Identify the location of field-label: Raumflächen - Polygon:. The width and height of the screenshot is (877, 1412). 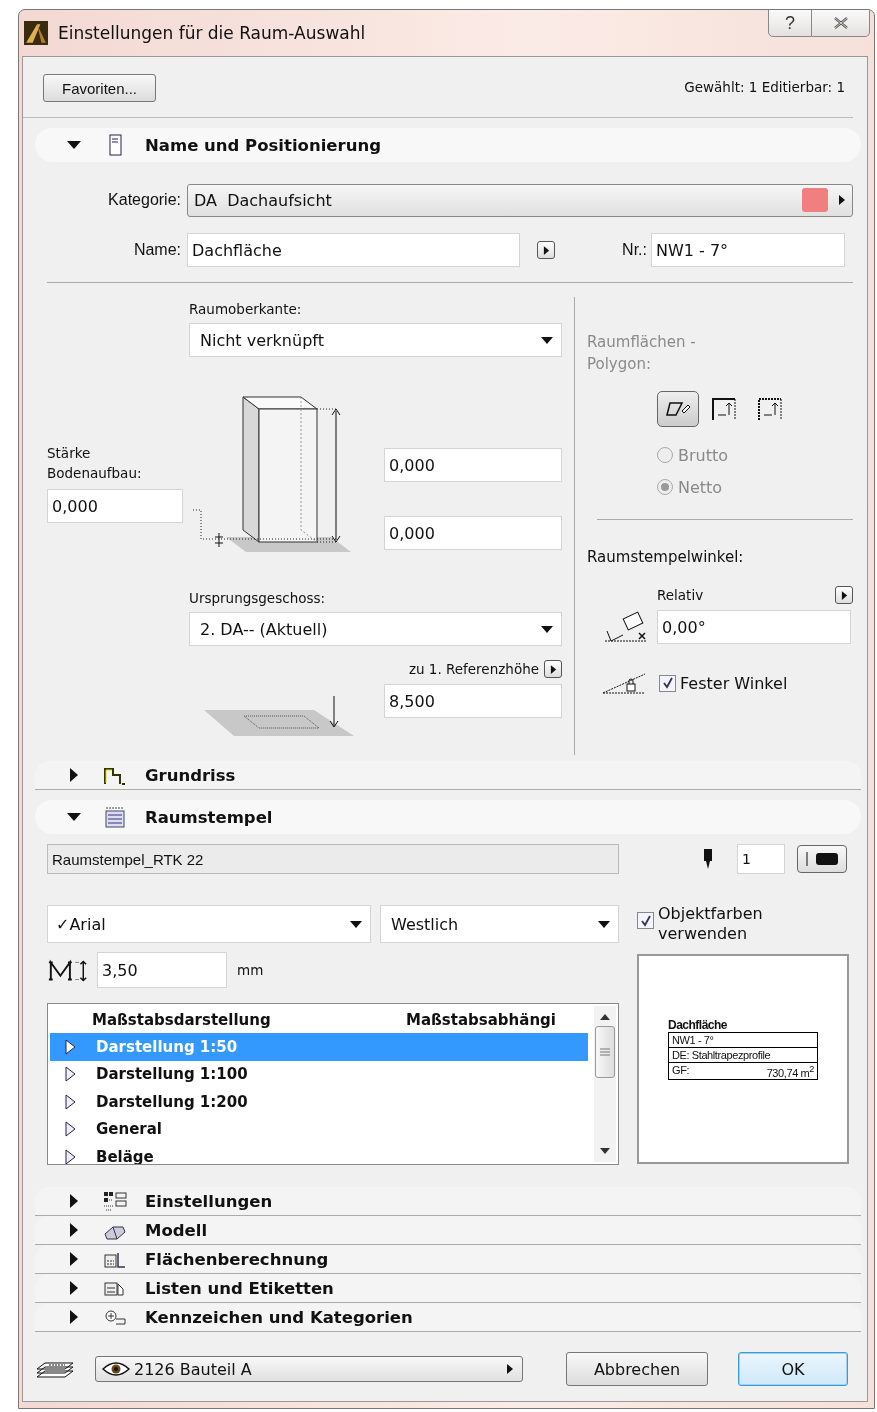
(642, 353).